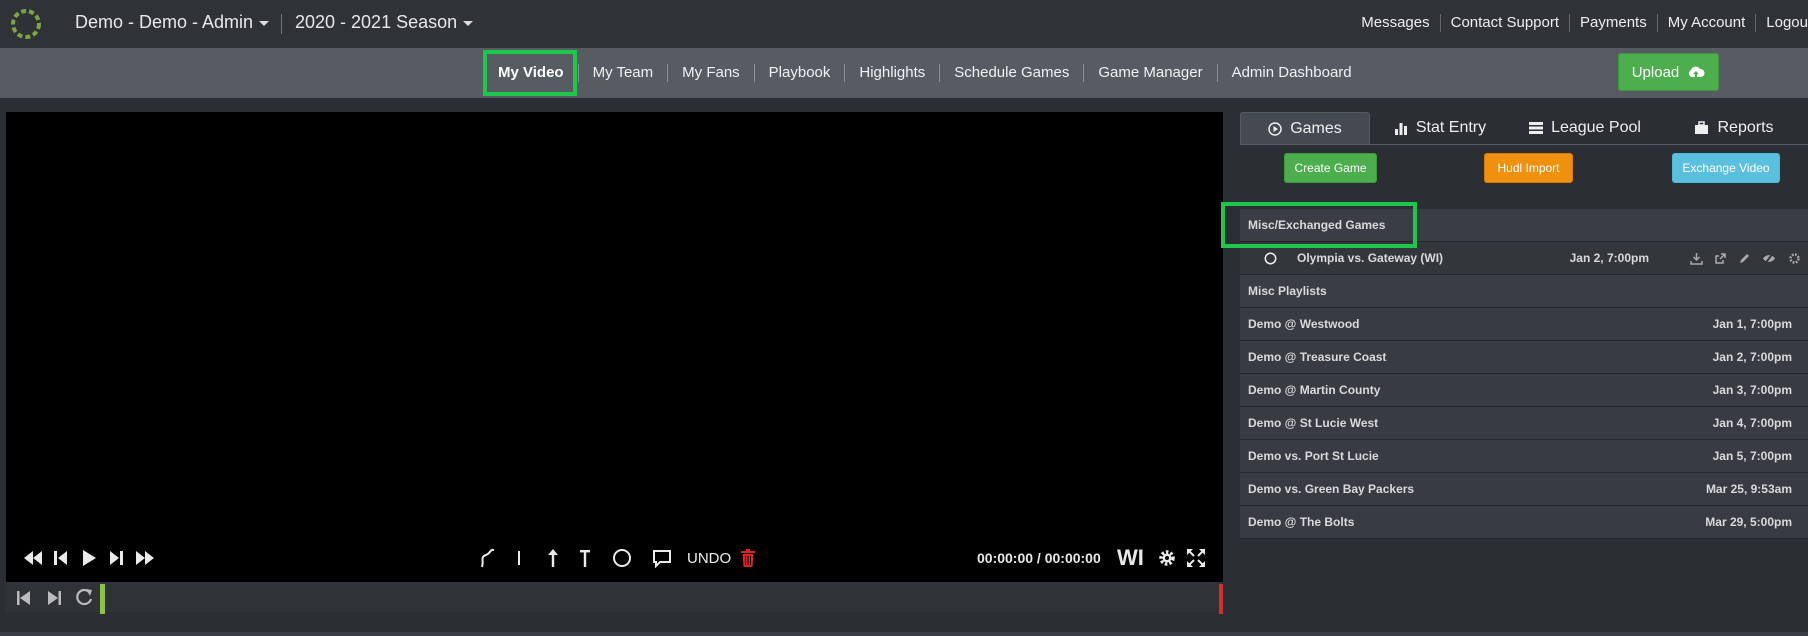  What do you see at coordinates (1304, 324) in the screenshot?
I see `game-name: Demo @ Westwood` at bounding box center [1304, 324].